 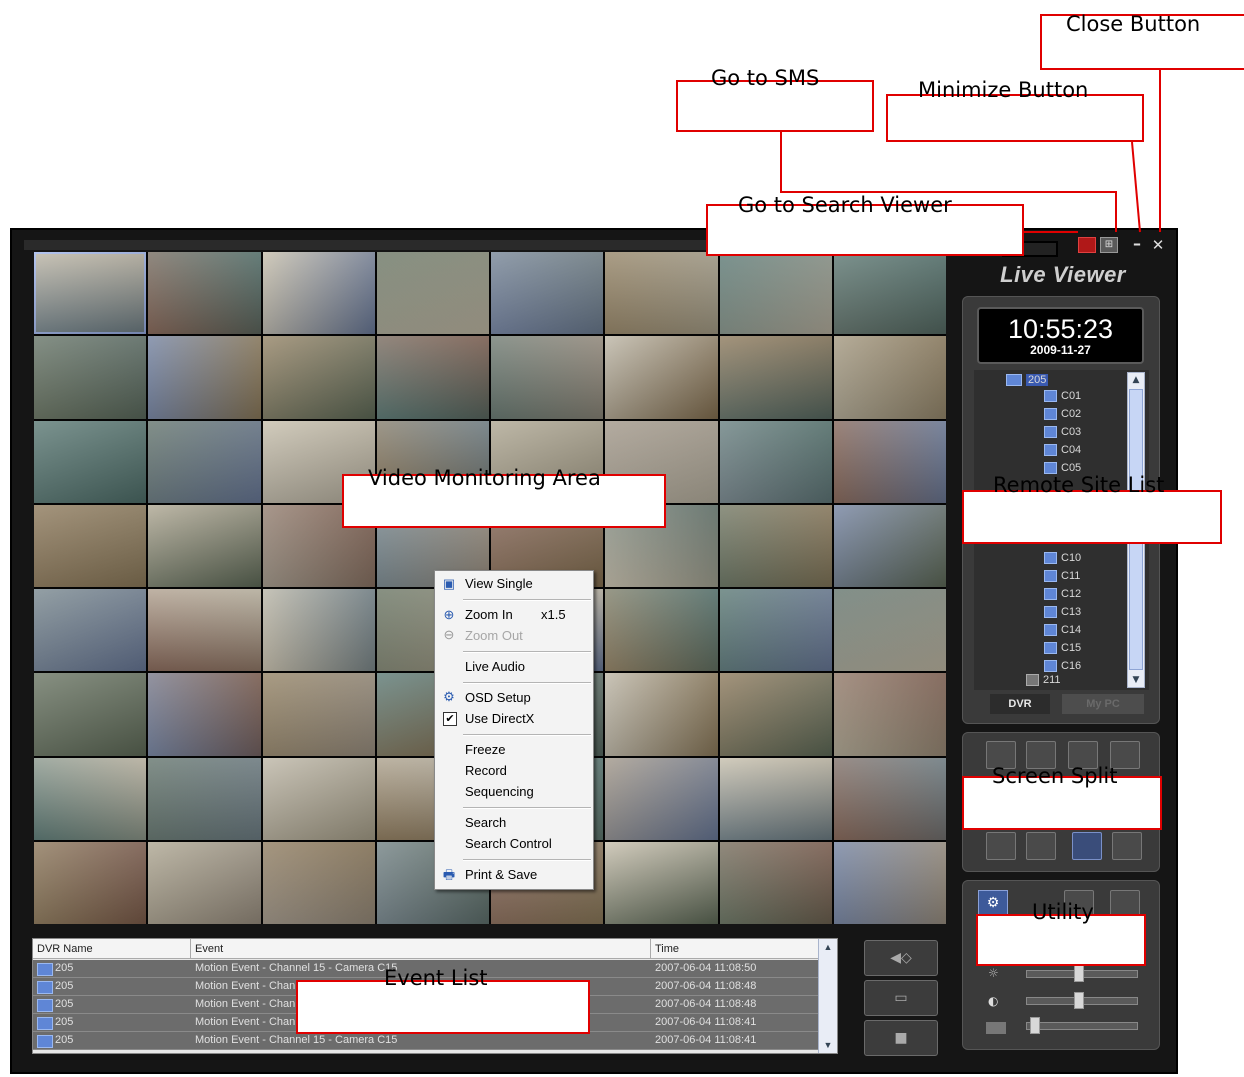 What do you see at coordinates (1003, 90) in the screenshot?
I see `minimize-label: Minimize Button` at bounding box center [1003, 90].